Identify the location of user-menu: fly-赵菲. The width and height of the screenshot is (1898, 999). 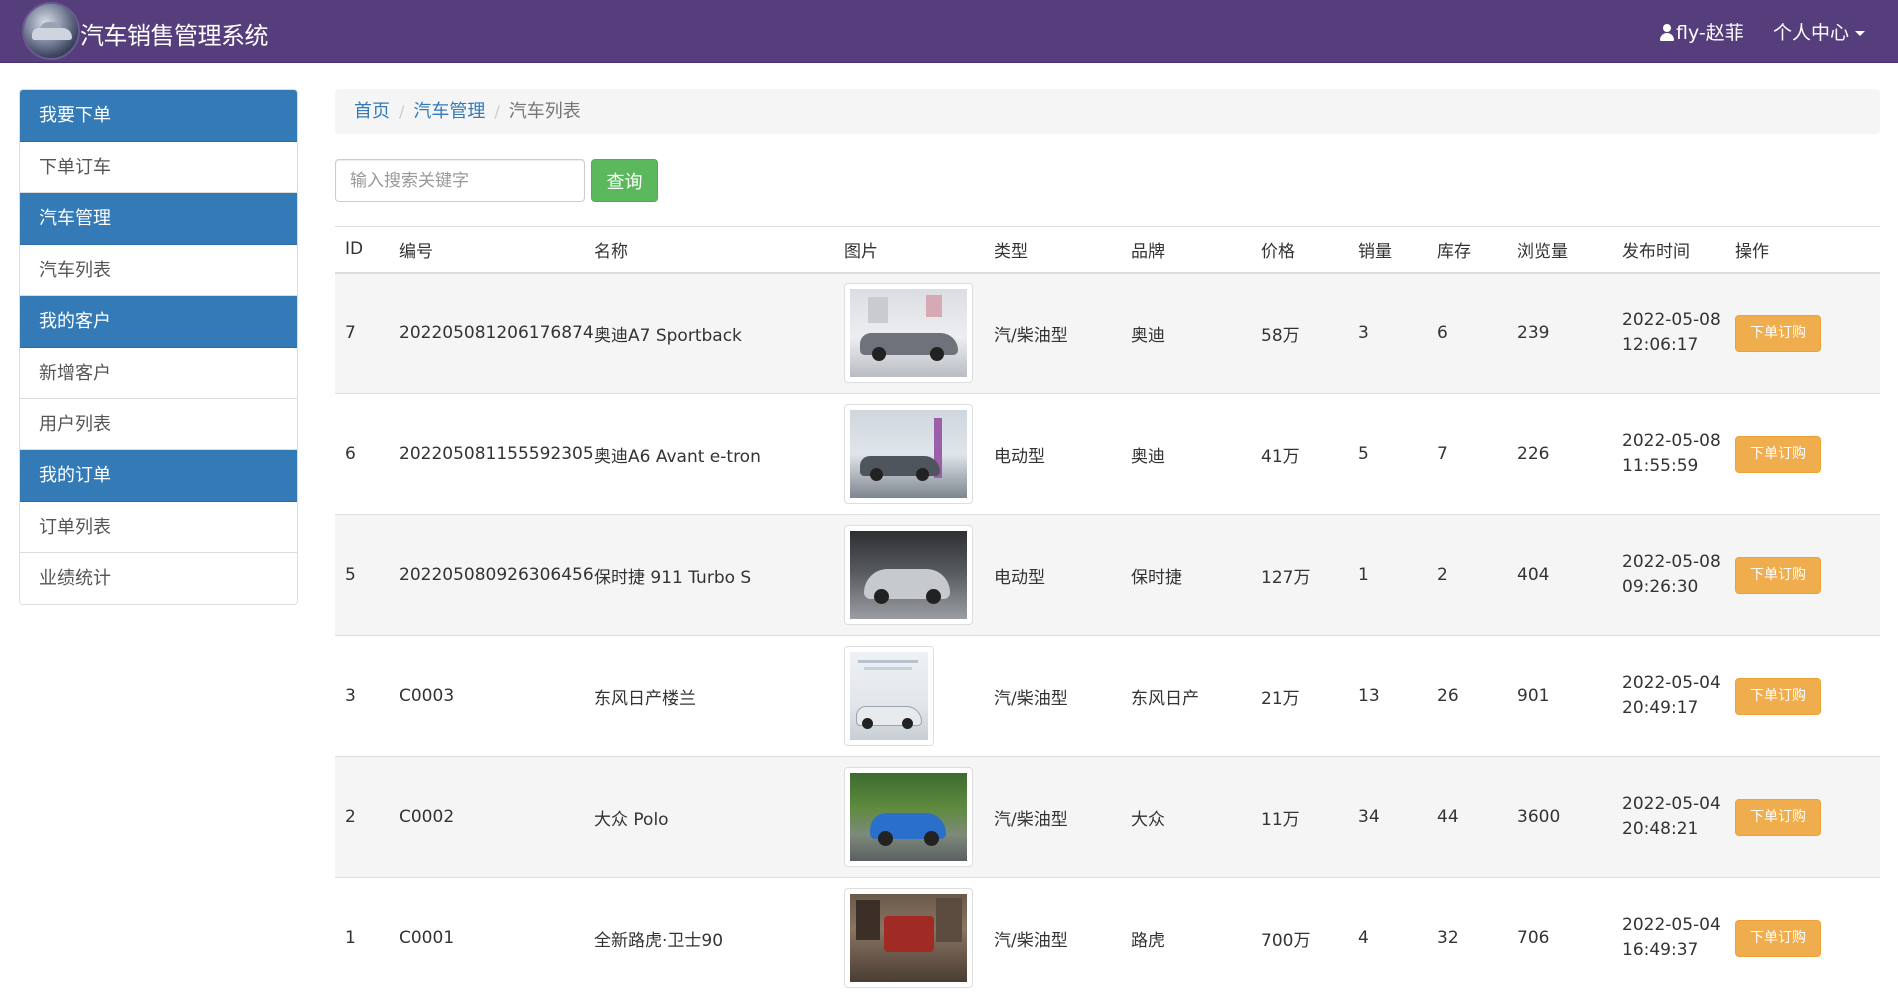
(1702, 31).